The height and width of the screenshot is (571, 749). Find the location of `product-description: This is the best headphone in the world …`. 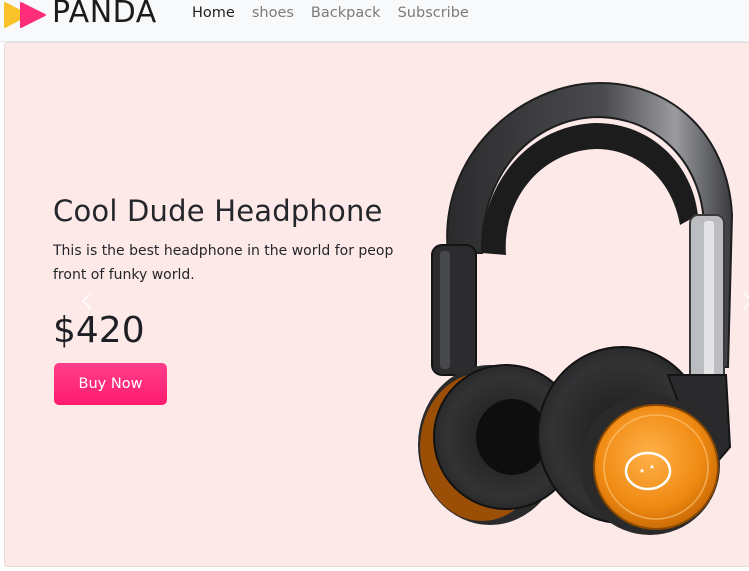

product-description: This is the best headphone in the world … is located at coordinates (223, 263).